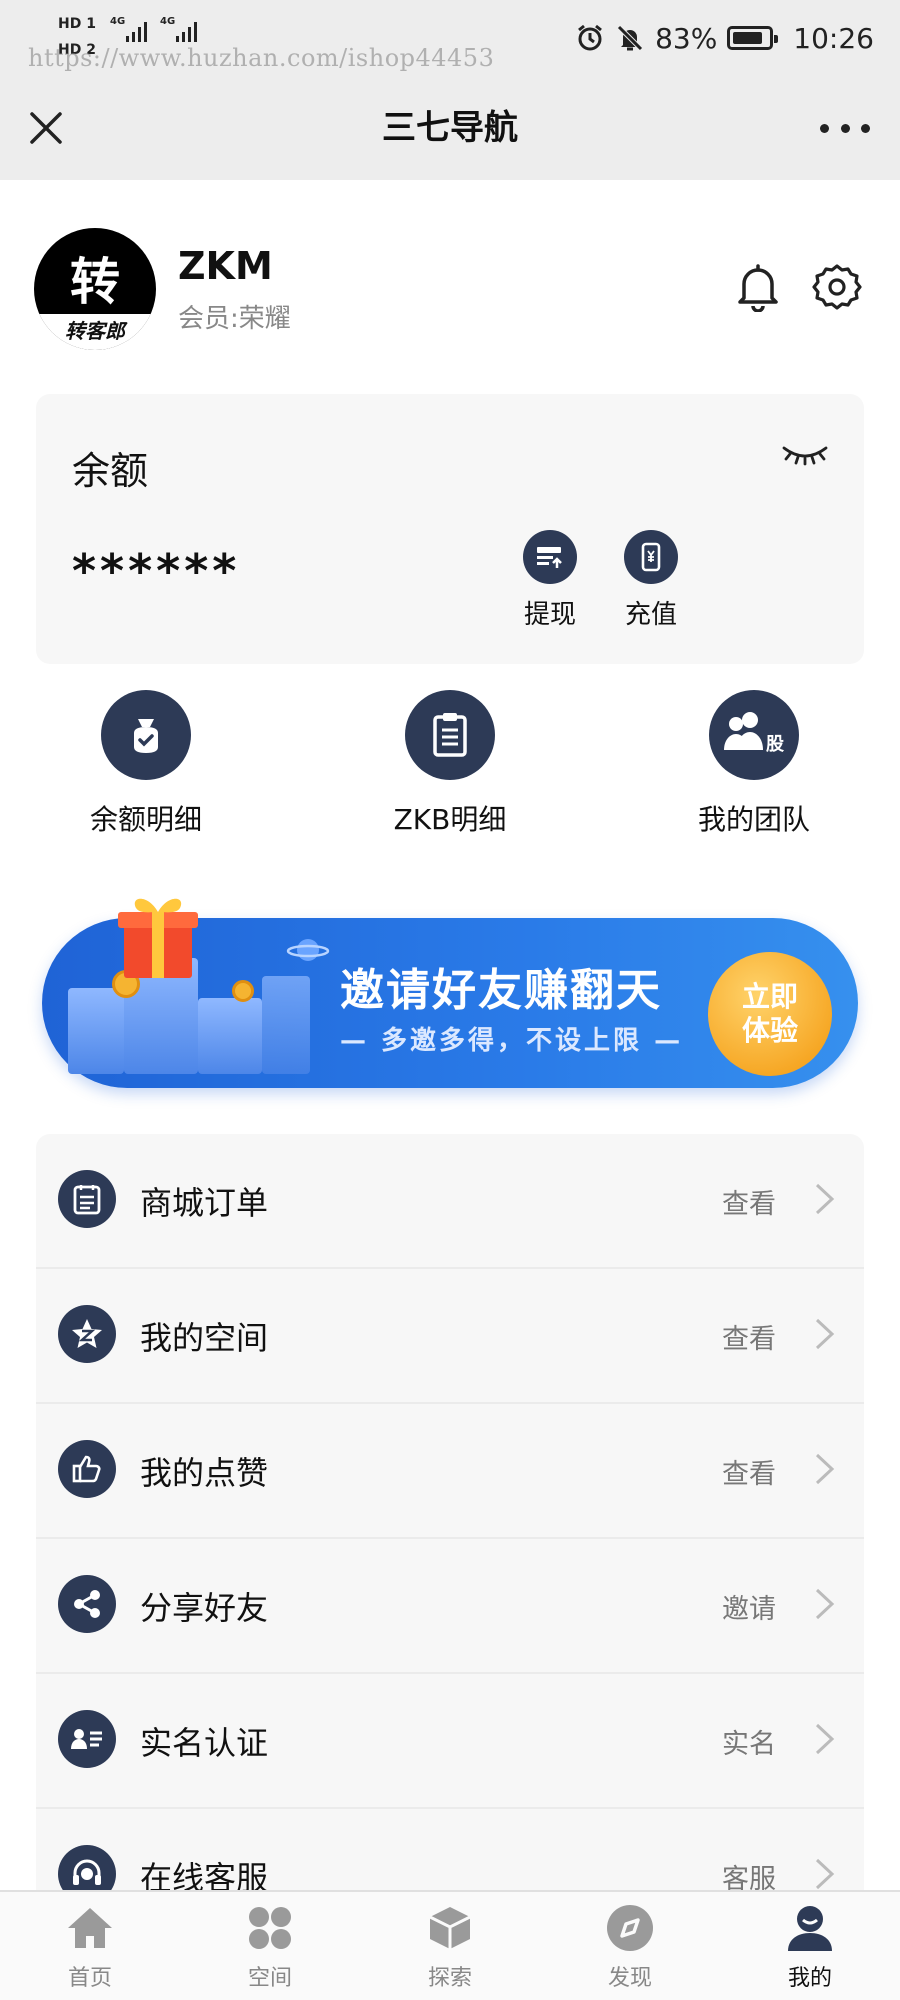 The image size is (900, 2000). I want to click on avatar-logo-text: 转客郎, so click(95, 332).